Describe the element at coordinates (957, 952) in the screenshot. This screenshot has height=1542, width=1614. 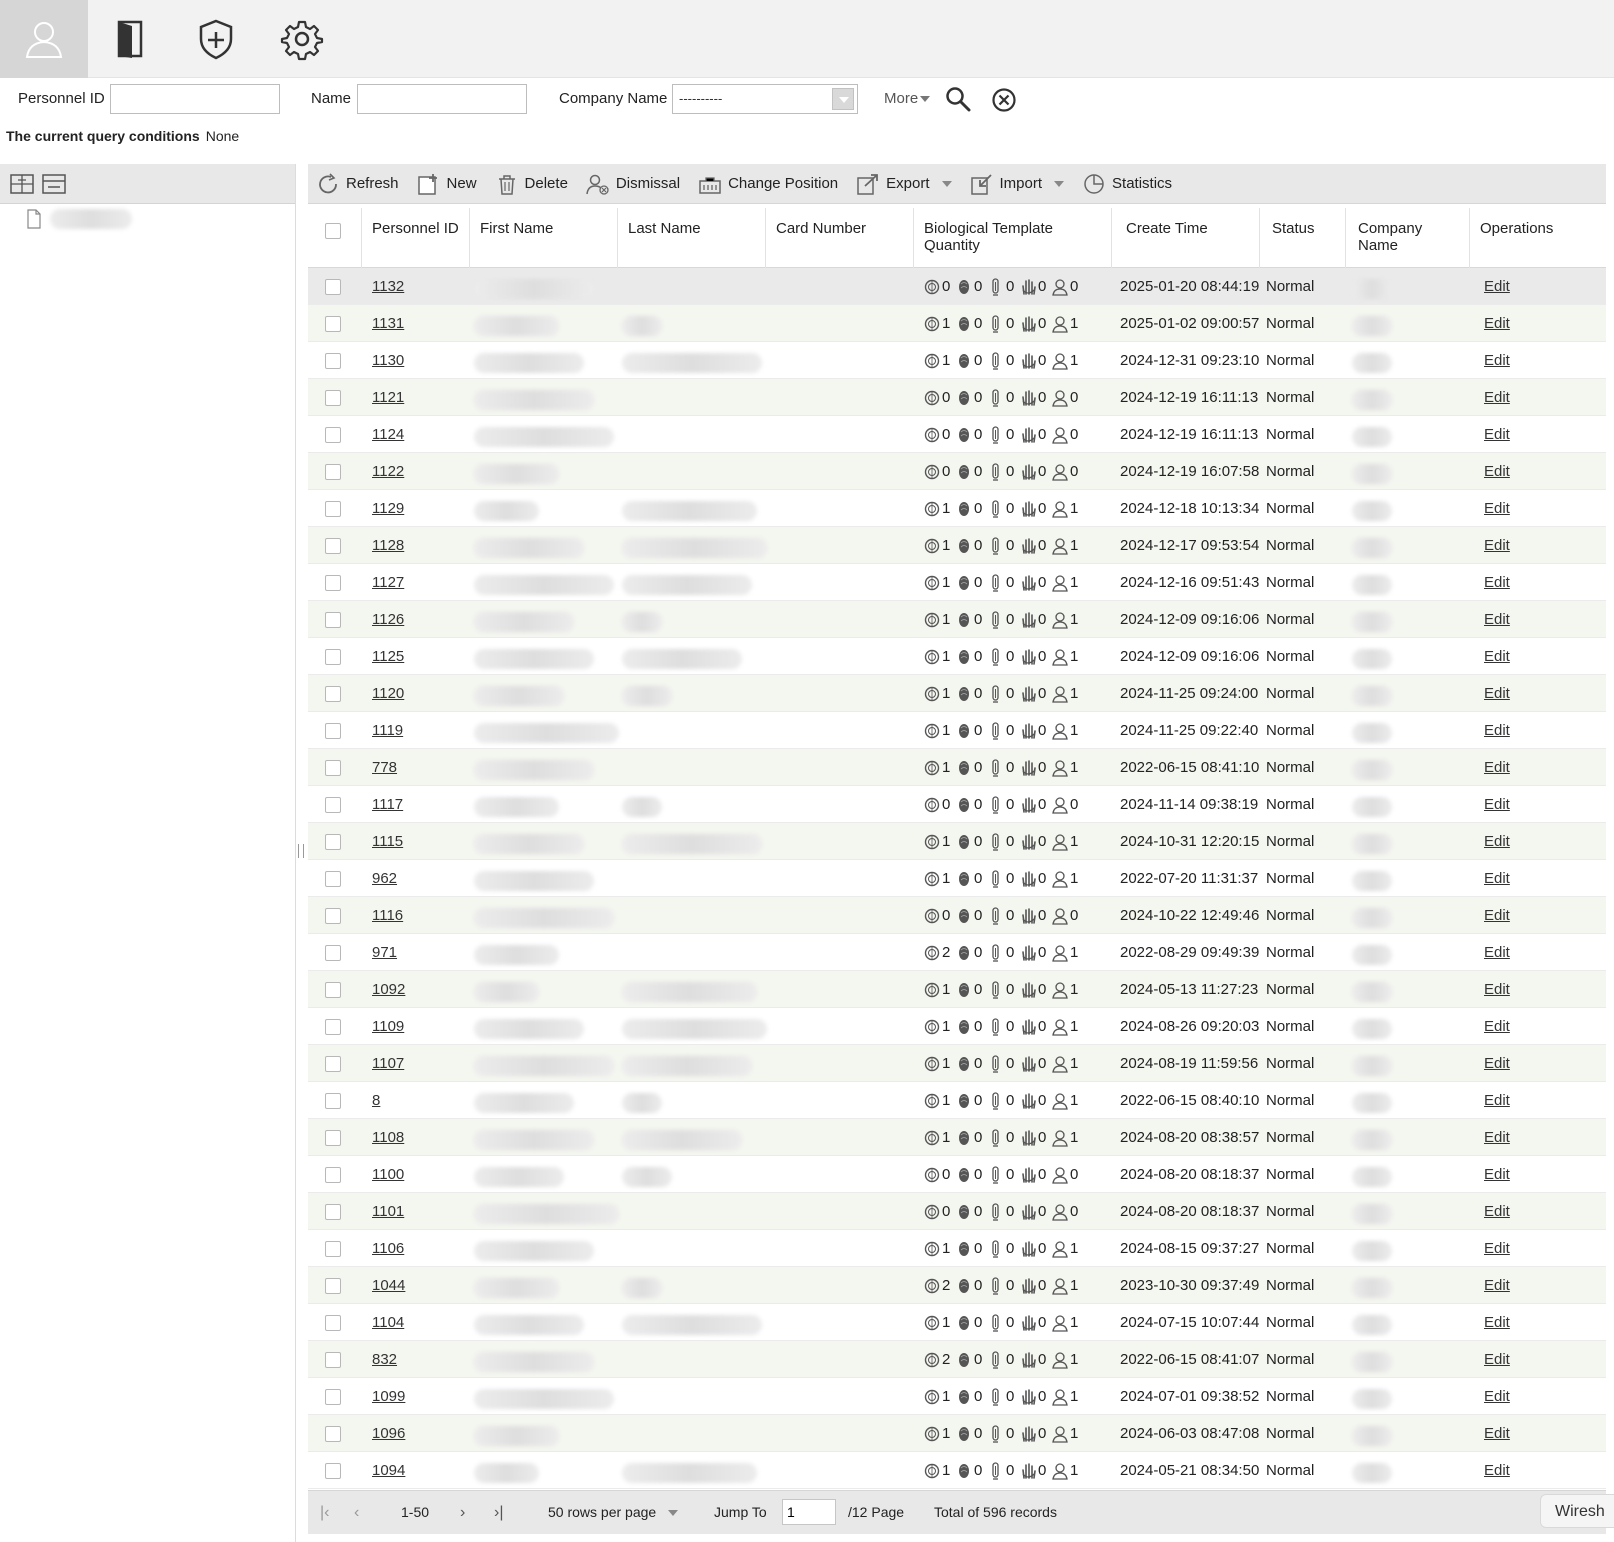
I see `table-row: 971 2 0 0 0 1 2022-08-29 09:49:39 Normal Edit` at that location.